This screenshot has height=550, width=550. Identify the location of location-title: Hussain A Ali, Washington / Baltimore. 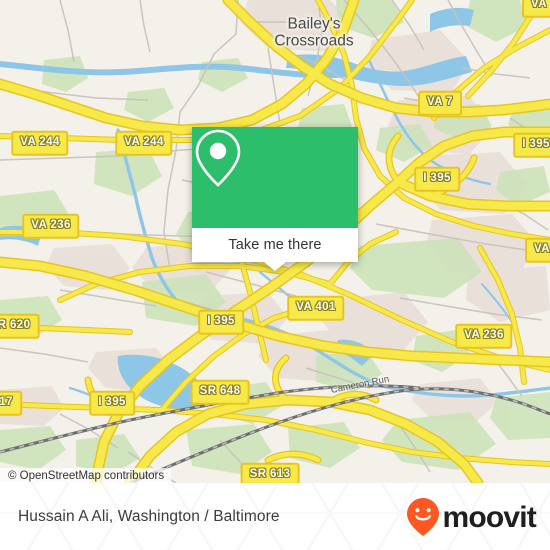
(149, 516).